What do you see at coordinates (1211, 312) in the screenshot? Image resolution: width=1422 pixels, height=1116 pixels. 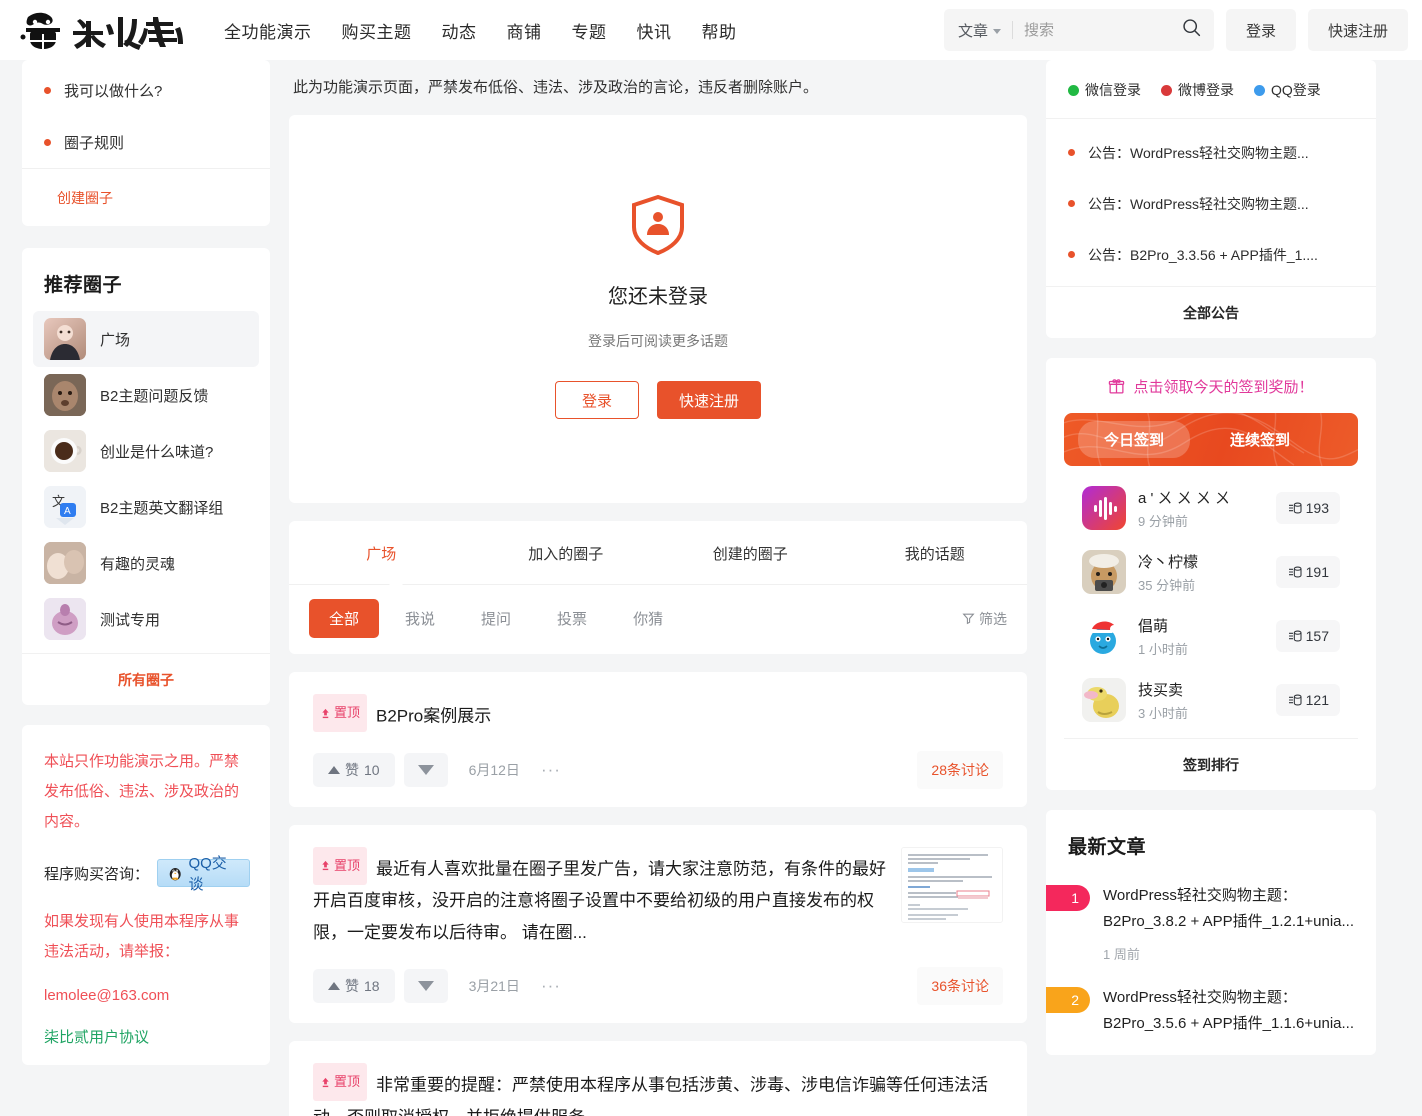 I see `all-announcements-link: 全部公告` at bounding box center [1211, 312].